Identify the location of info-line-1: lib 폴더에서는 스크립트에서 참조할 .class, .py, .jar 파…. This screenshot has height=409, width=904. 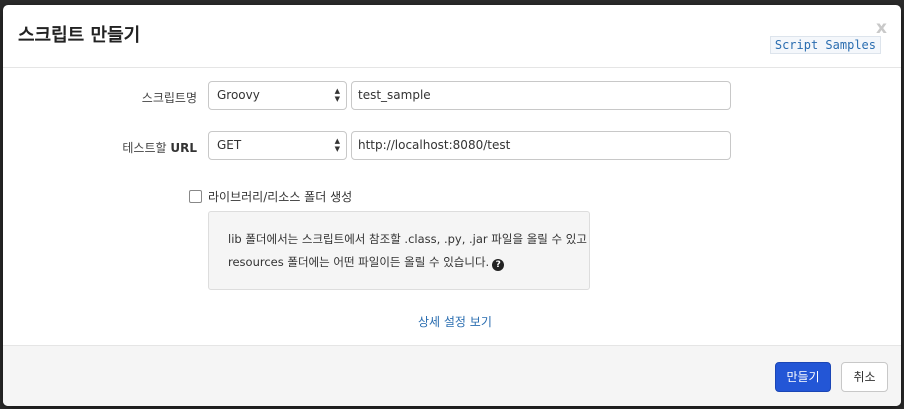
(407, 239).